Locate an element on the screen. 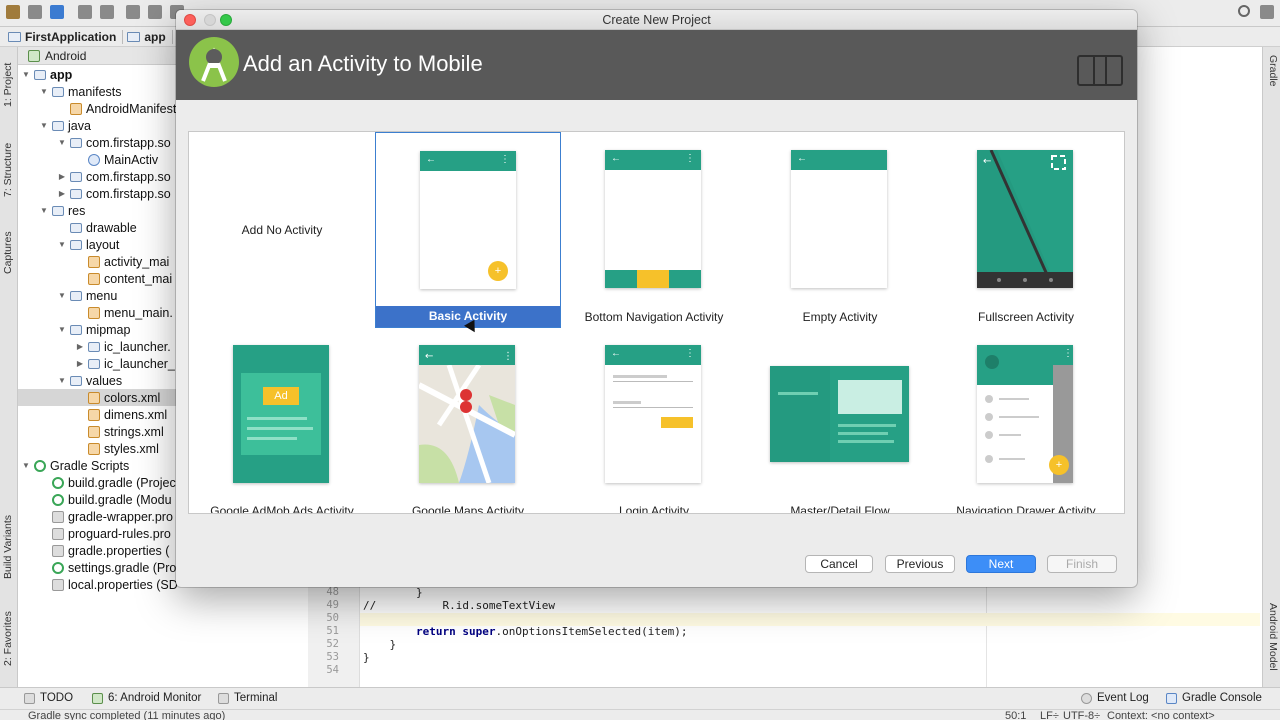  tab-terminal: Terminal is located at coordinates (247, 698).